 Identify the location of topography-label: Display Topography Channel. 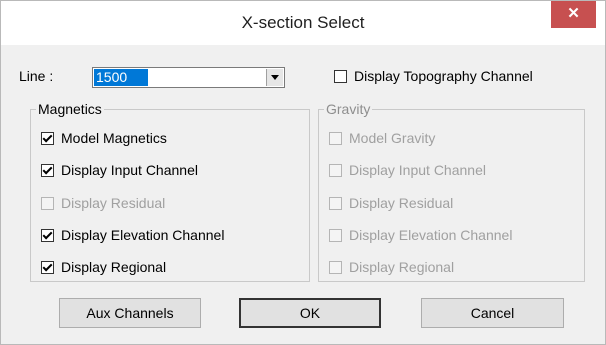
(443, 76).